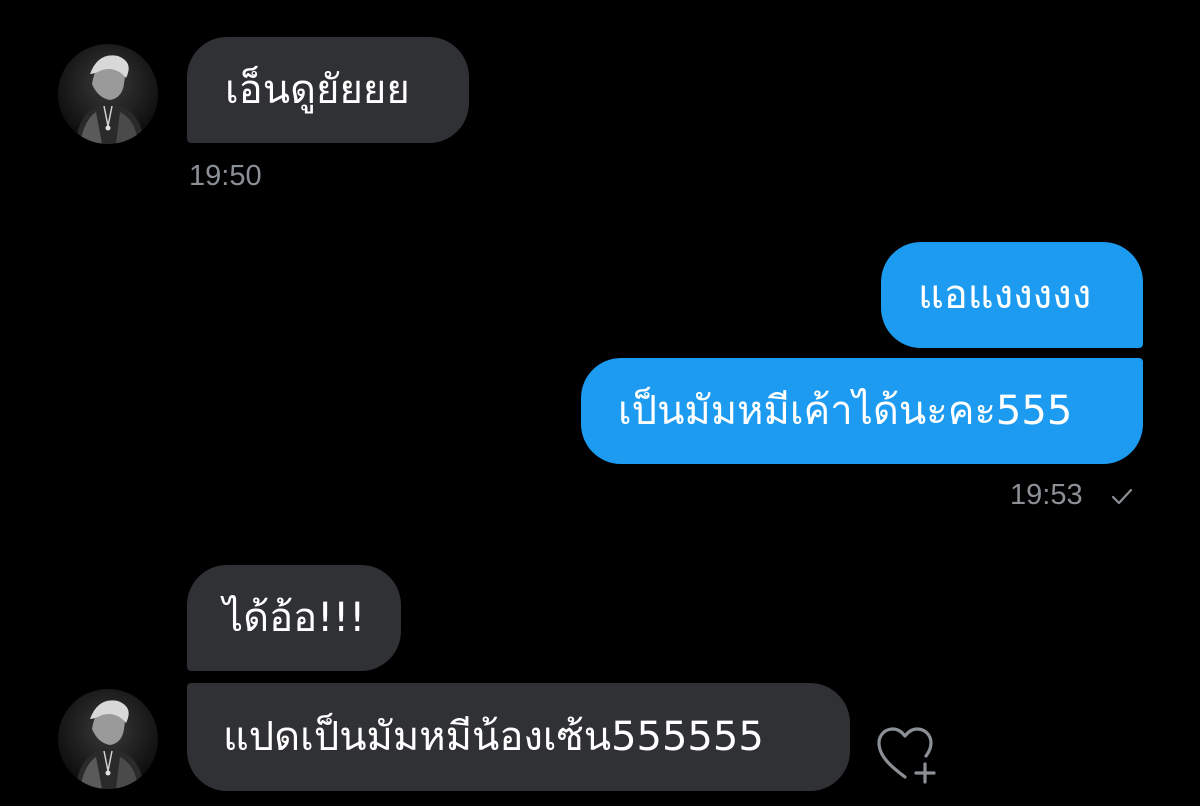  I want to click on message-text: ได้อ้อ!!!, so click(294, 618).